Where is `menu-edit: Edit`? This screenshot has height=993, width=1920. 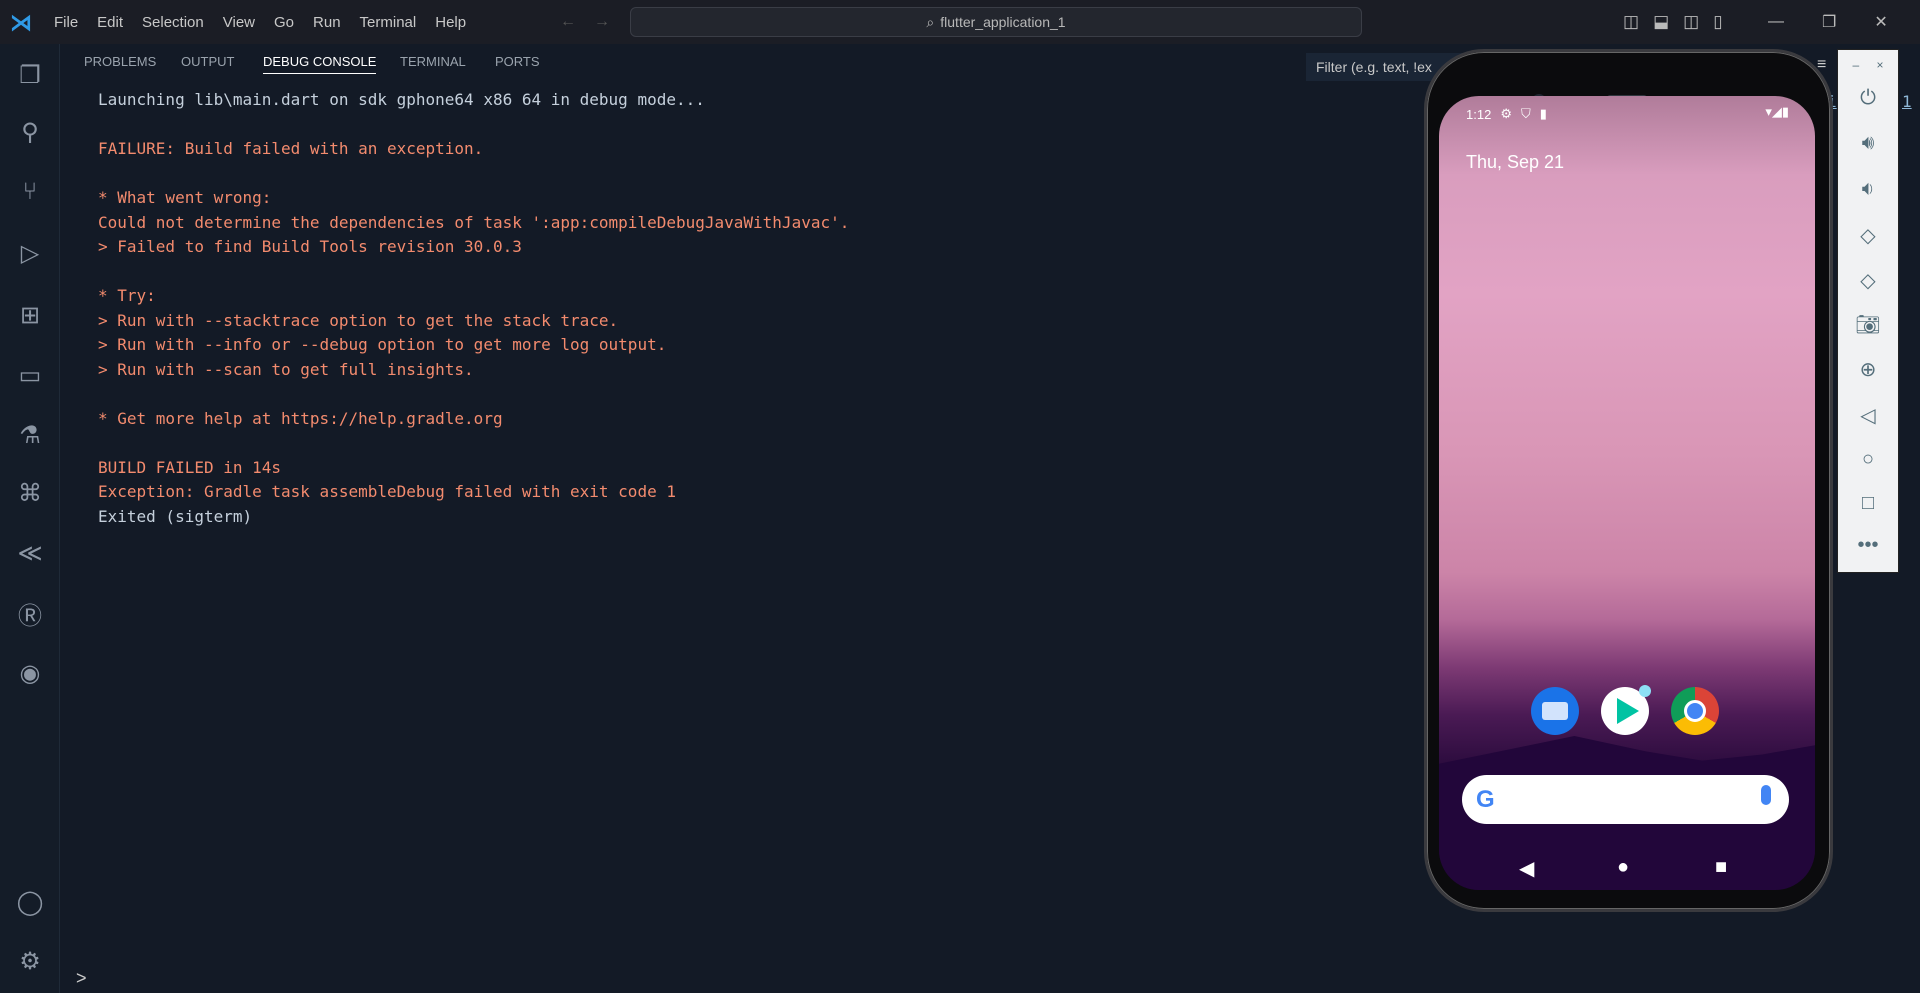 menu-edit: Edit is located at coordinates (110, 22).